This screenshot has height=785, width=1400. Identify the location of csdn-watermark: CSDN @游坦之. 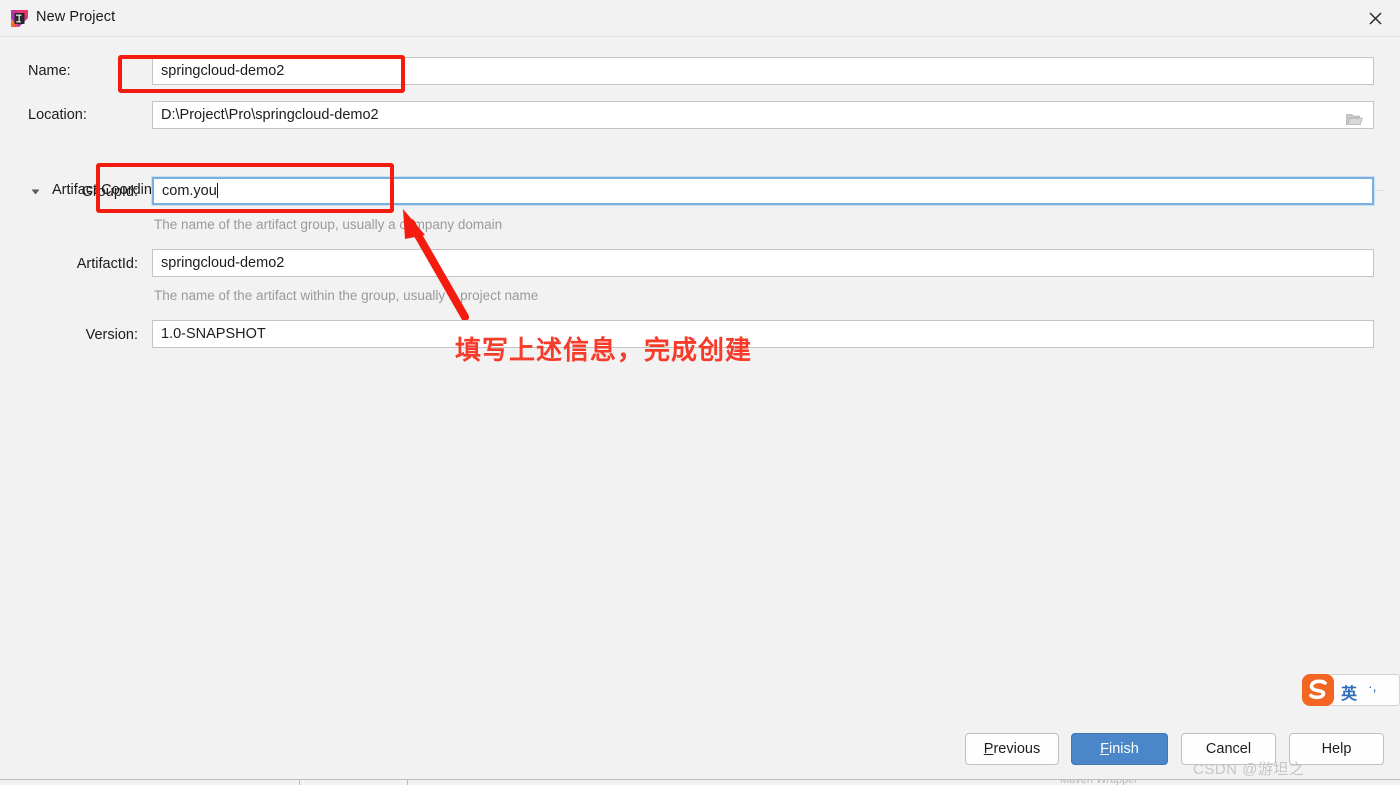
(1249, 769).